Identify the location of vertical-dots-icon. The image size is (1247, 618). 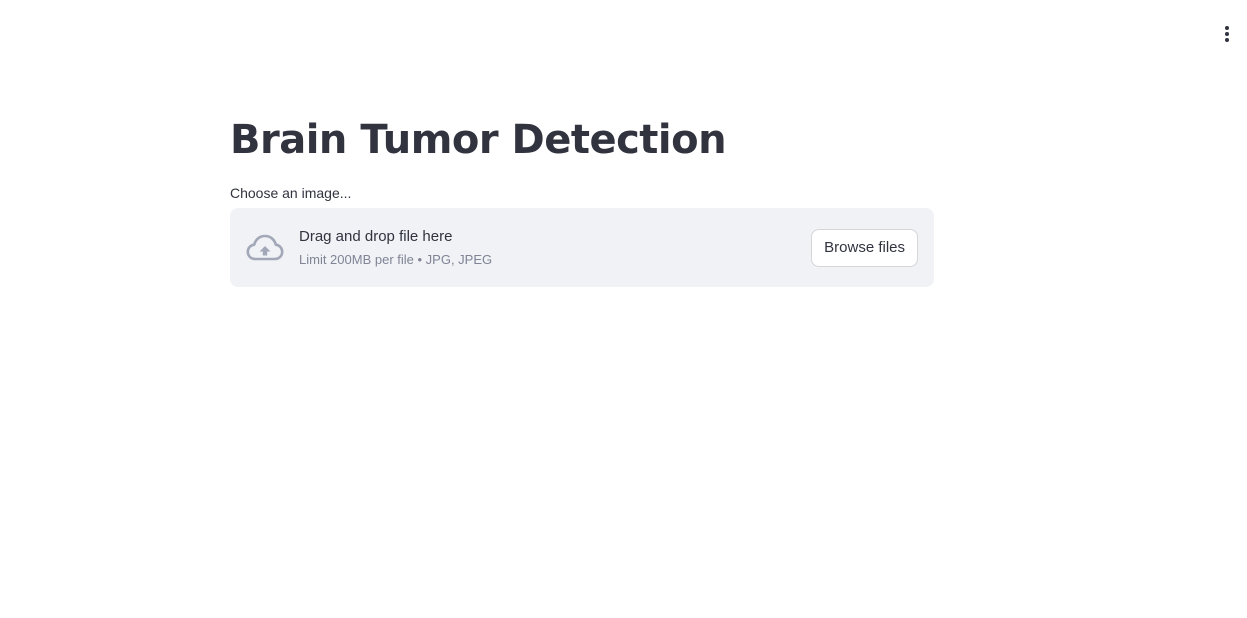
(1227, 34).